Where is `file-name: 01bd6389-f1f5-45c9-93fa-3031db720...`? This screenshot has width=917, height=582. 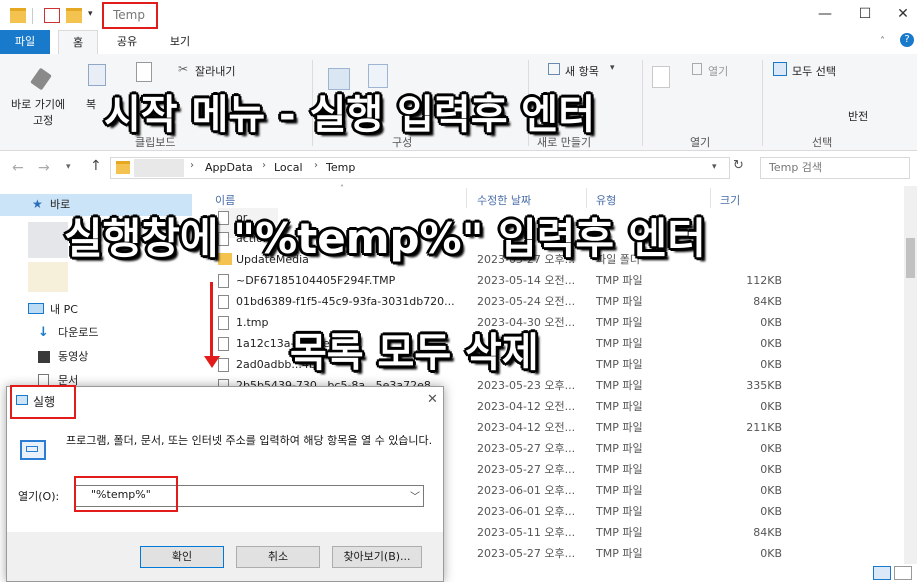
file-name: 01bd6389-f1f5-45c9-93fa-3031db720... is located at coordinates (351, 301).